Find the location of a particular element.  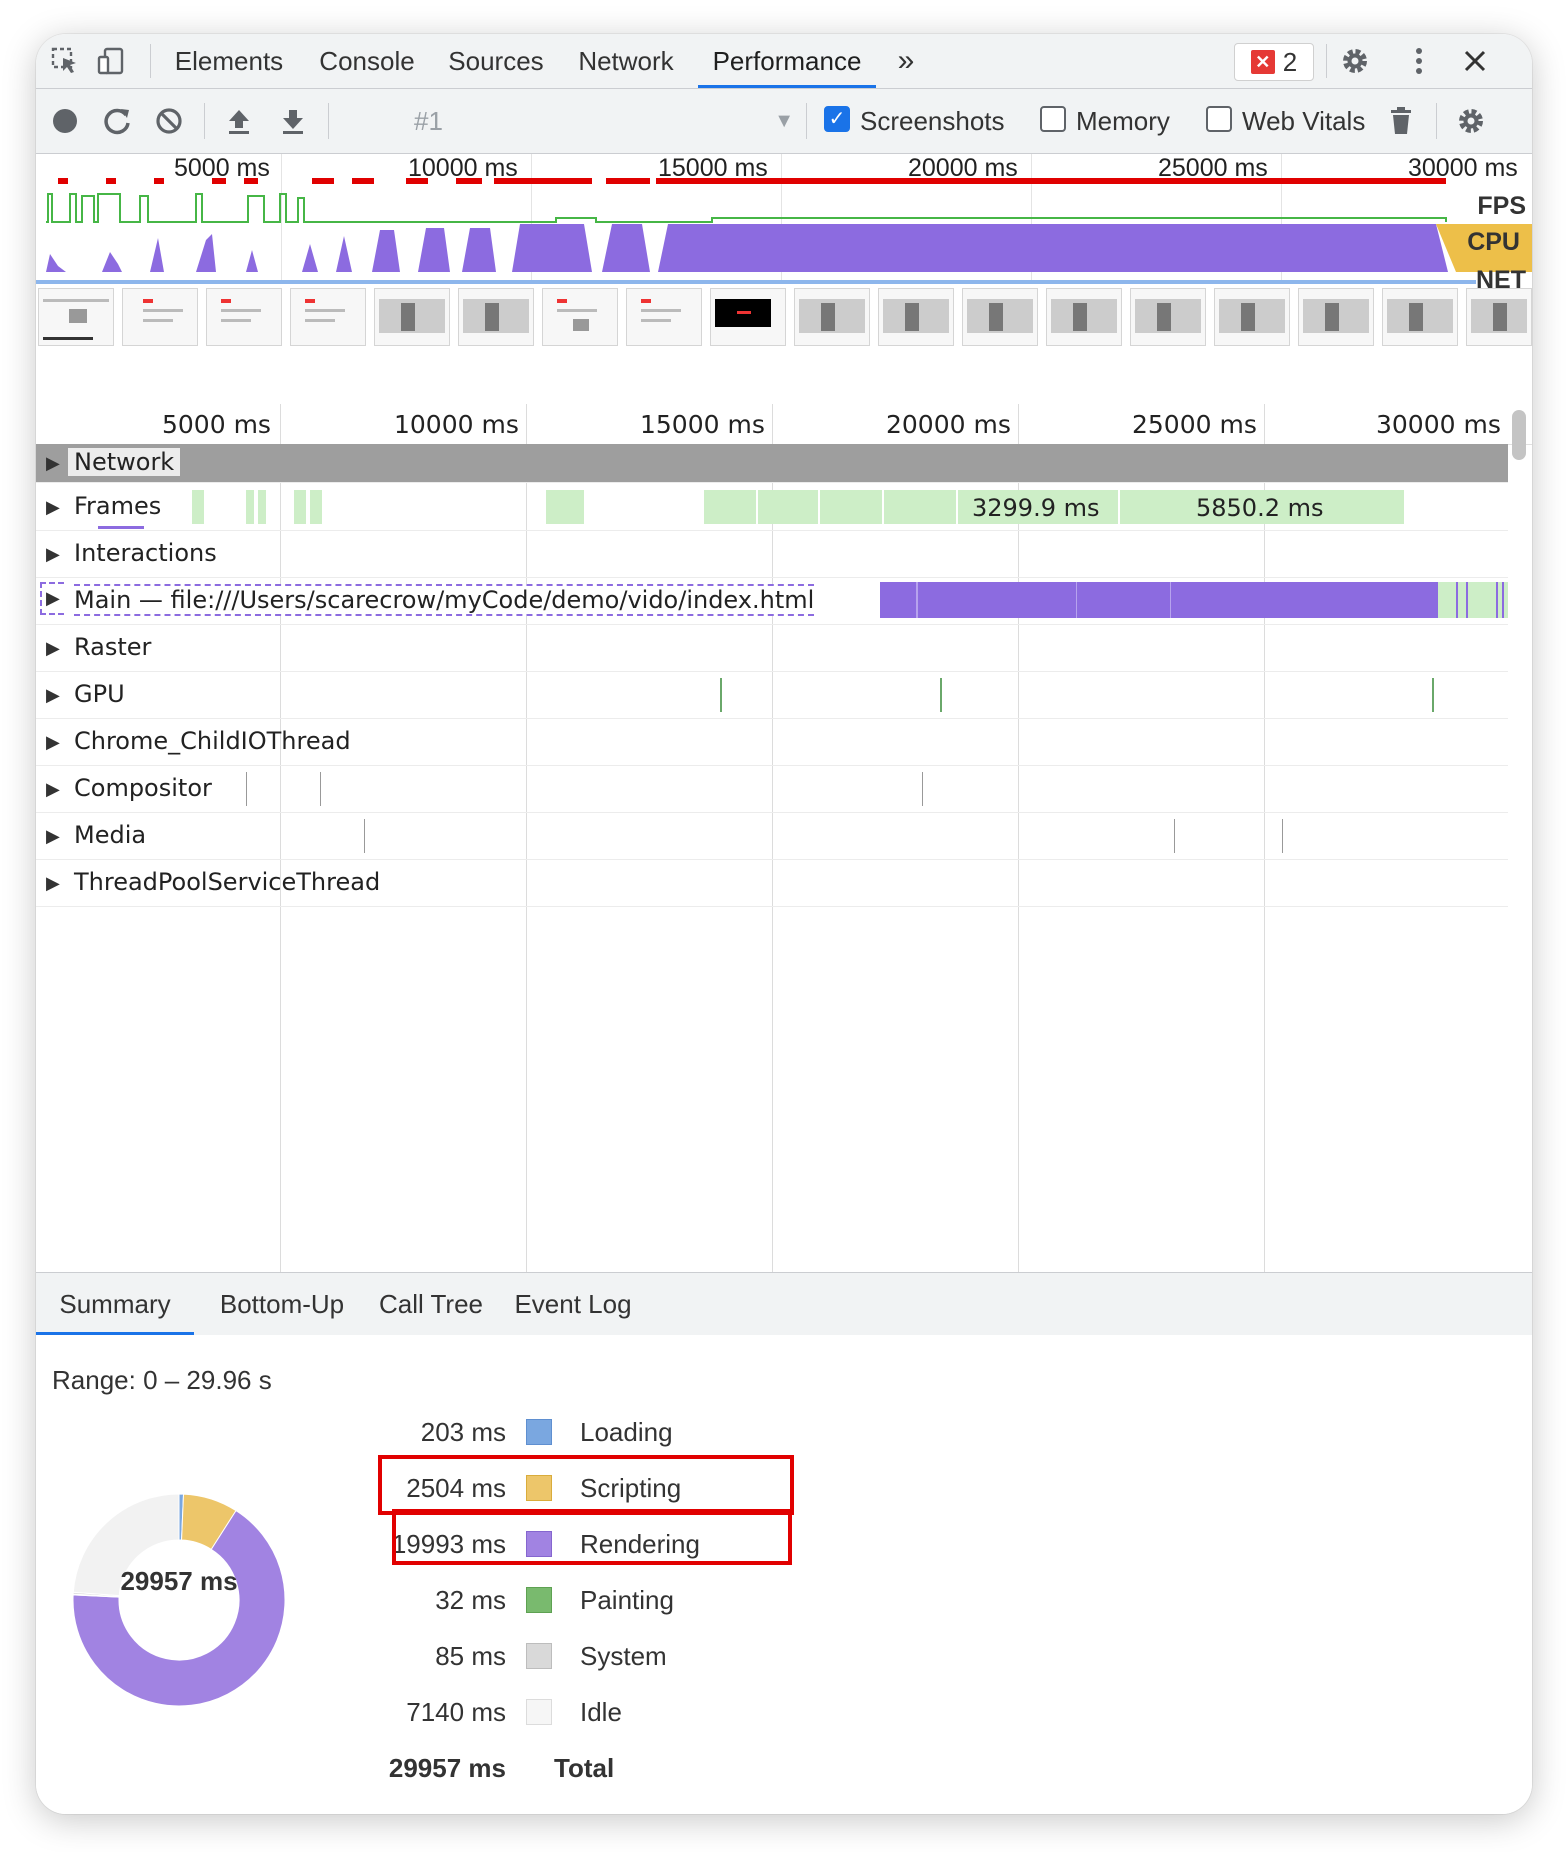

flame-scrollbar is located at coordinates (1519, 435).